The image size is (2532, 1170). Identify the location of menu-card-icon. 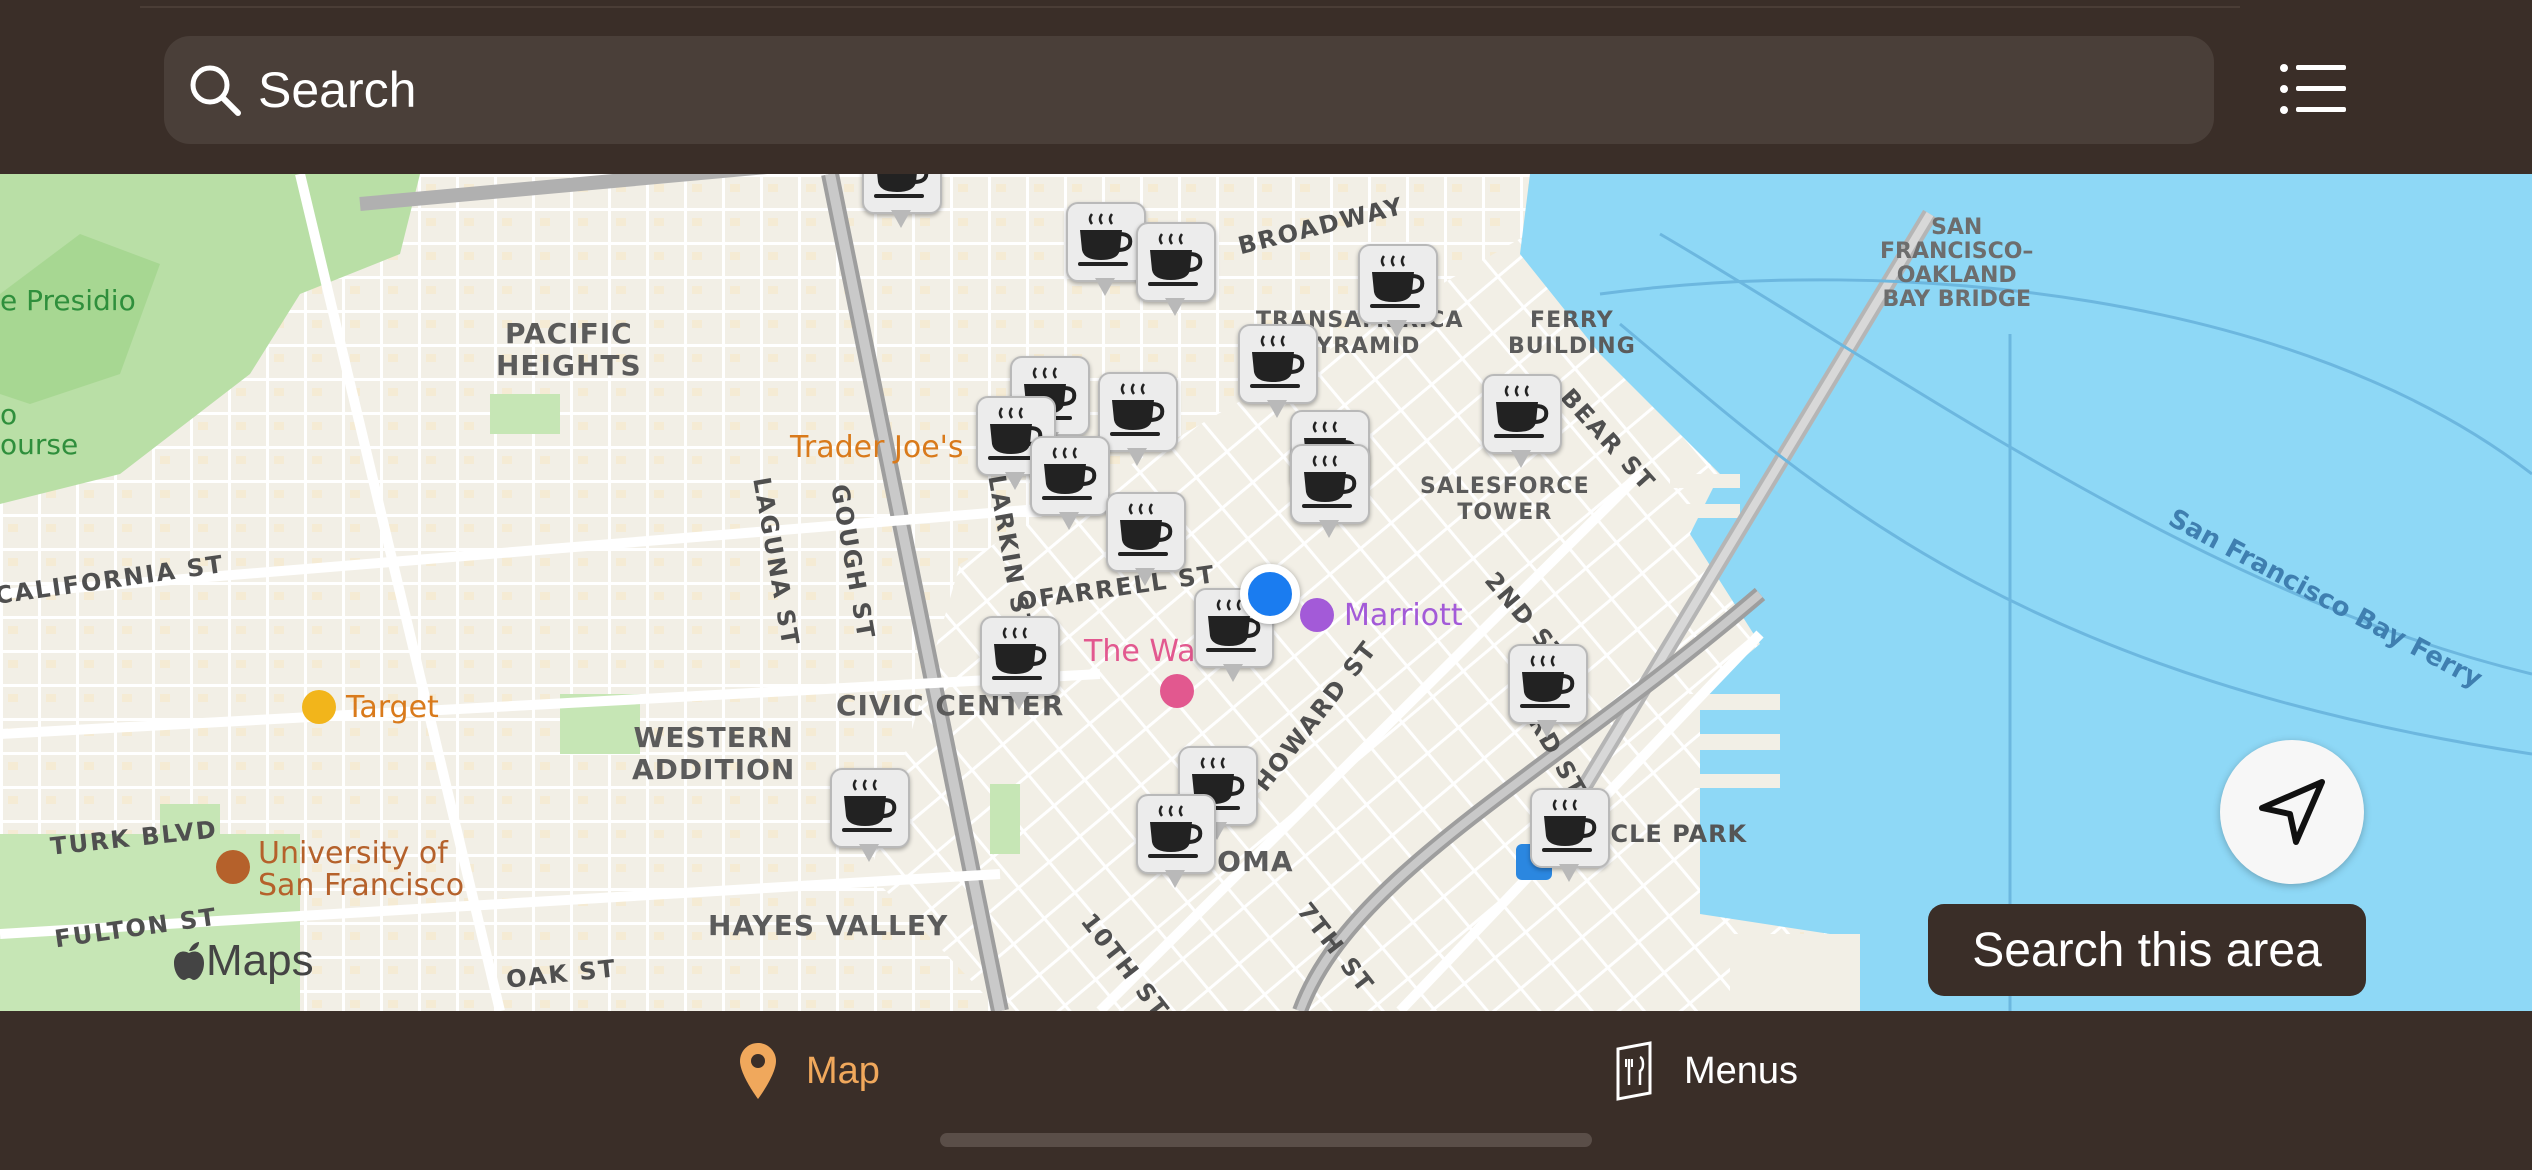
(1634, 1071).